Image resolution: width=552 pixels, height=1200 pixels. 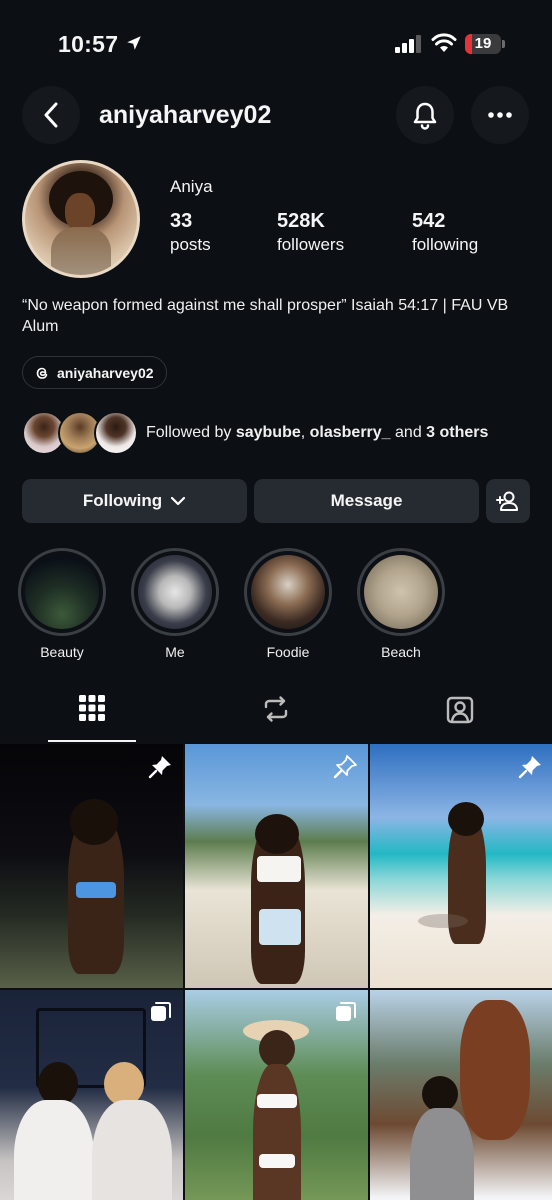 I want to click on bell-icon, so click(x=425, y=116).